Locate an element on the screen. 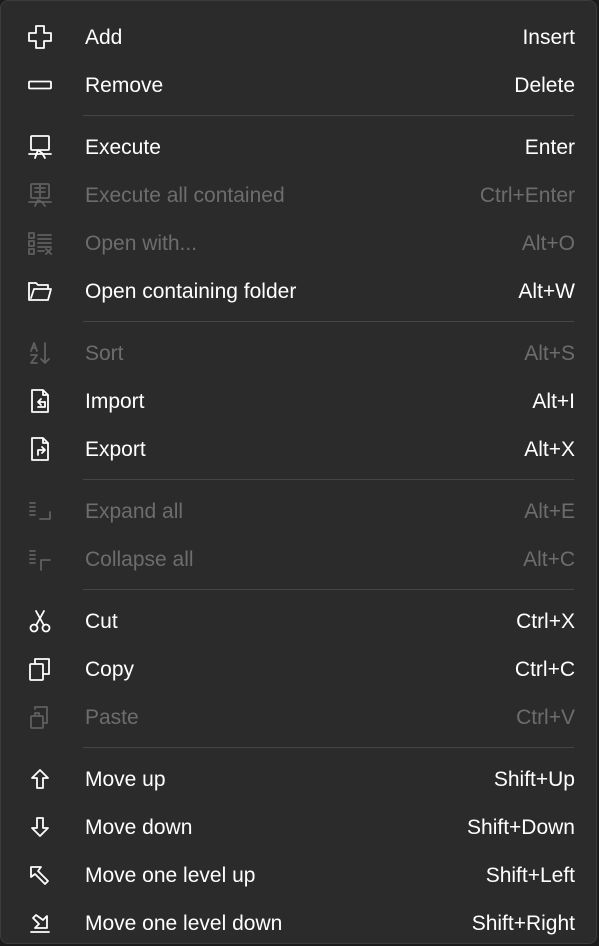  menu-item-open-with: Open with... Alt+O is located at coordinates (299, 243).